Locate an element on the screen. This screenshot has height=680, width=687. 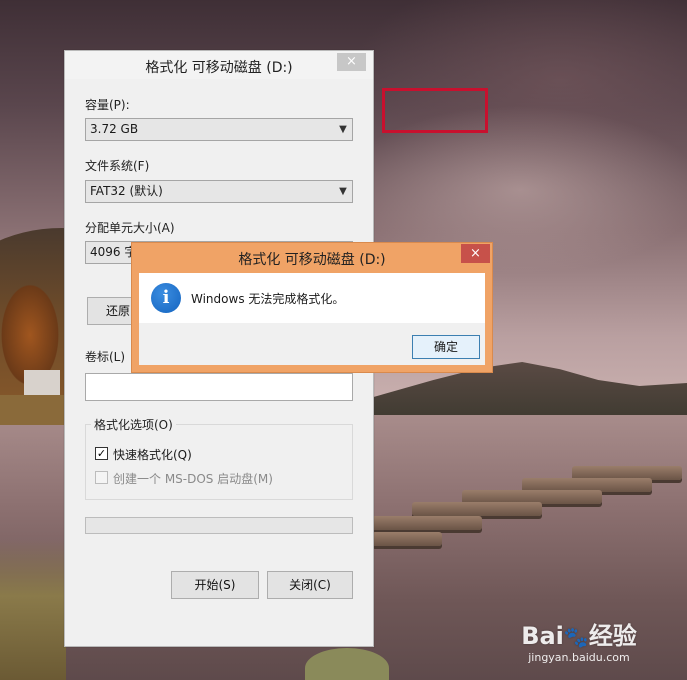
ok-button: 确定 is located at coordinates (446, 347).